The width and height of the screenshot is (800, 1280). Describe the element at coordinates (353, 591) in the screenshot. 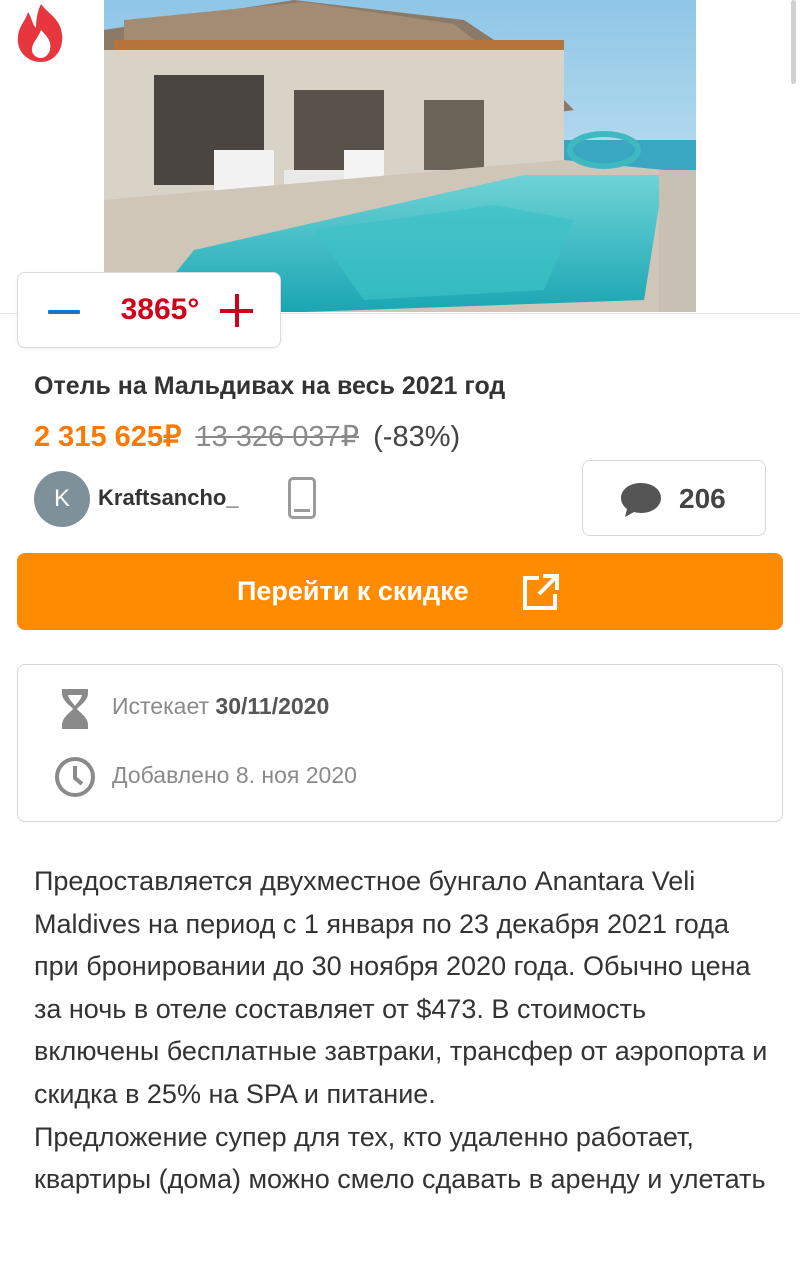

I see `go-to-deal-label: Перейти к скидке` at that location.